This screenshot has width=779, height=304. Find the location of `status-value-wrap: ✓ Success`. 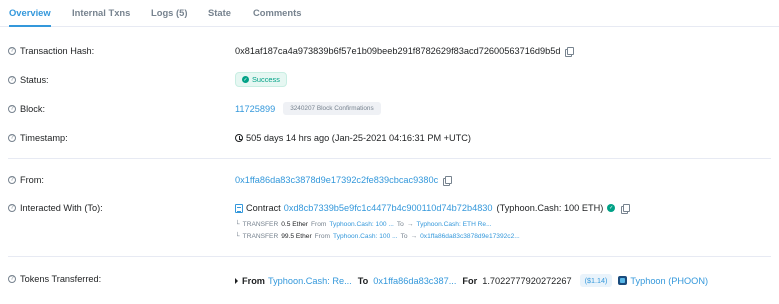

status-value-wrap: ✓ Success is located at coordinates (261, 79).